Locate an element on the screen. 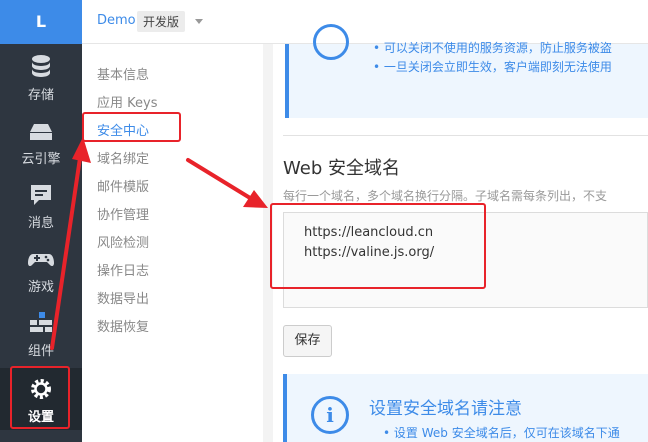  save-button: 保存 is located at coordinates (307, 341).